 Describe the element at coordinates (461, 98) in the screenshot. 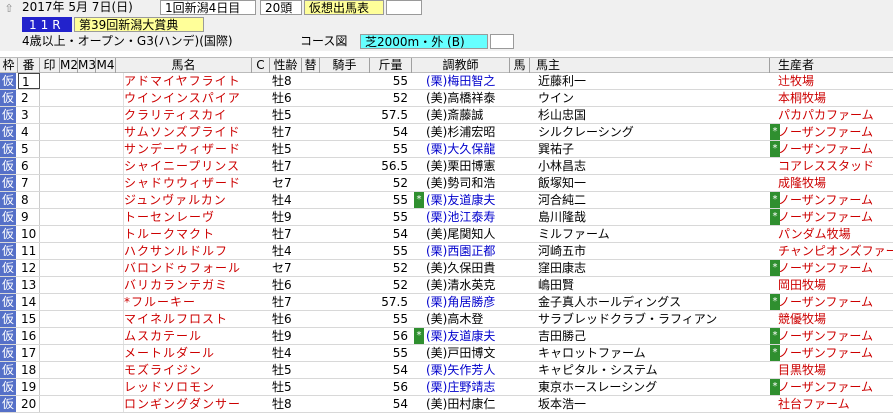

I see `trainer-cell: (美)高橋祥泰` at that location.